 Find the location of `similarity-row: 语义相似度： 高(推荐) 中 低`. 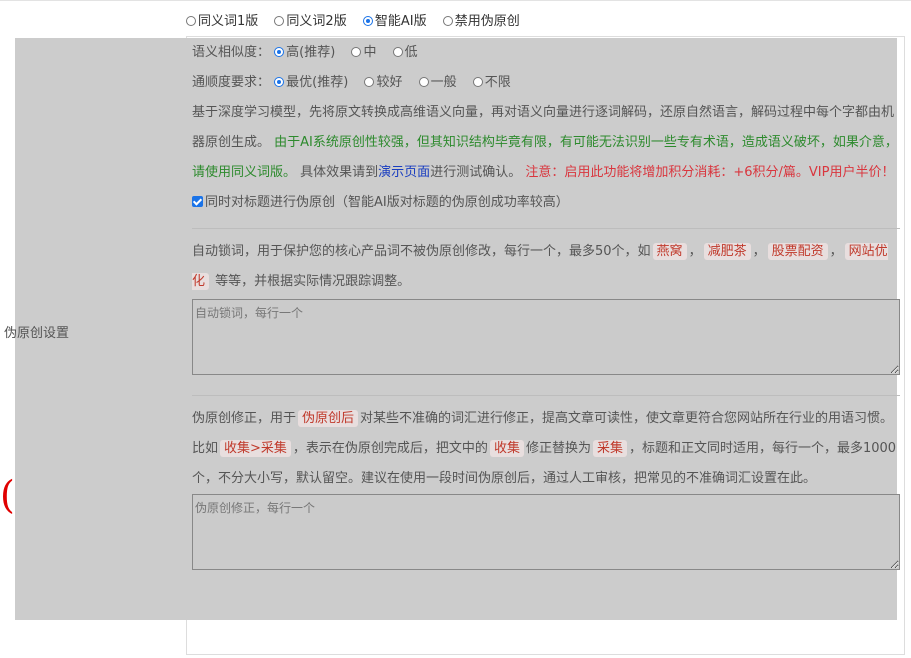

similarity-row: 语义相似度： 高(推荐) 中 低 is located at coordinates (546, 53).